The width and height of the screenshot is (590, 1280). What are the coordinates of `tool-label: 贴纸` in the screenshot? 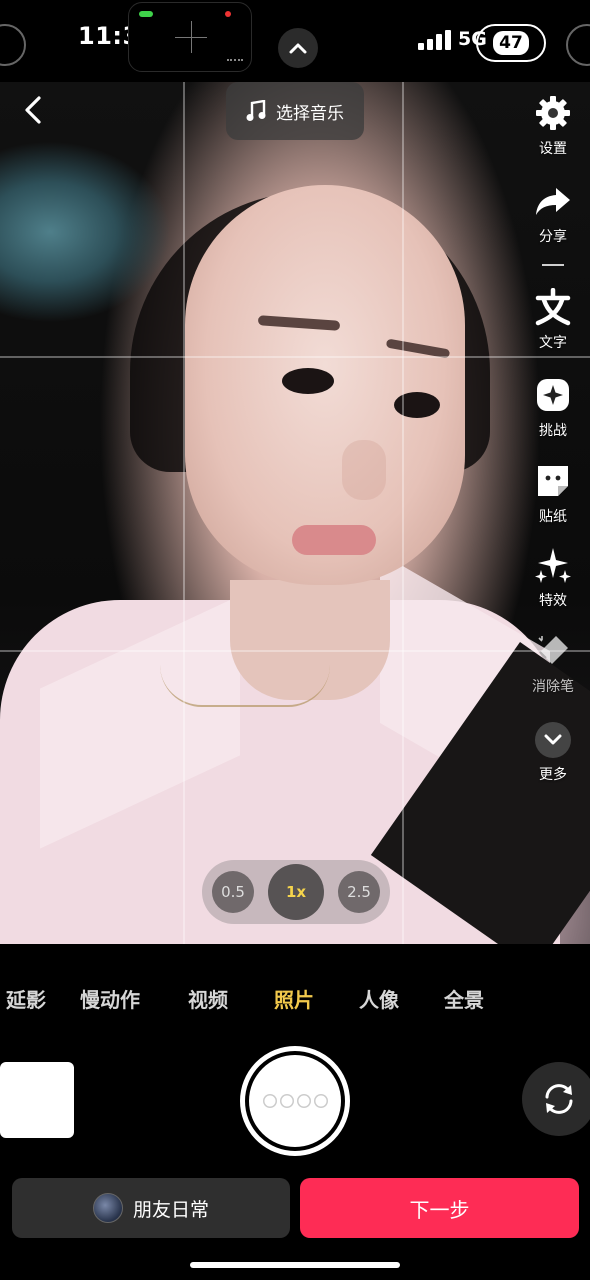 It's located at (553, 517).